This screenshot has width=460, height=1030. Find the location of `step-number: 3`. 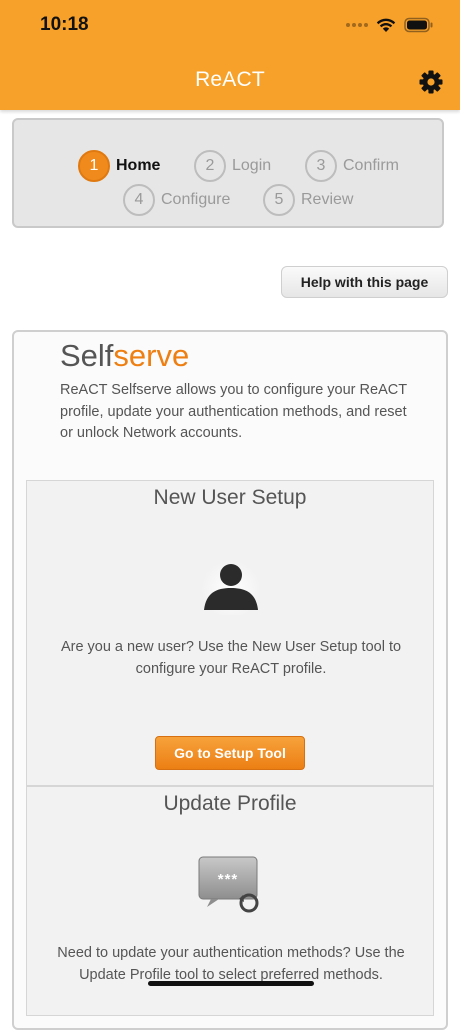

step-number: 3 is located at coordinates (321, 166).